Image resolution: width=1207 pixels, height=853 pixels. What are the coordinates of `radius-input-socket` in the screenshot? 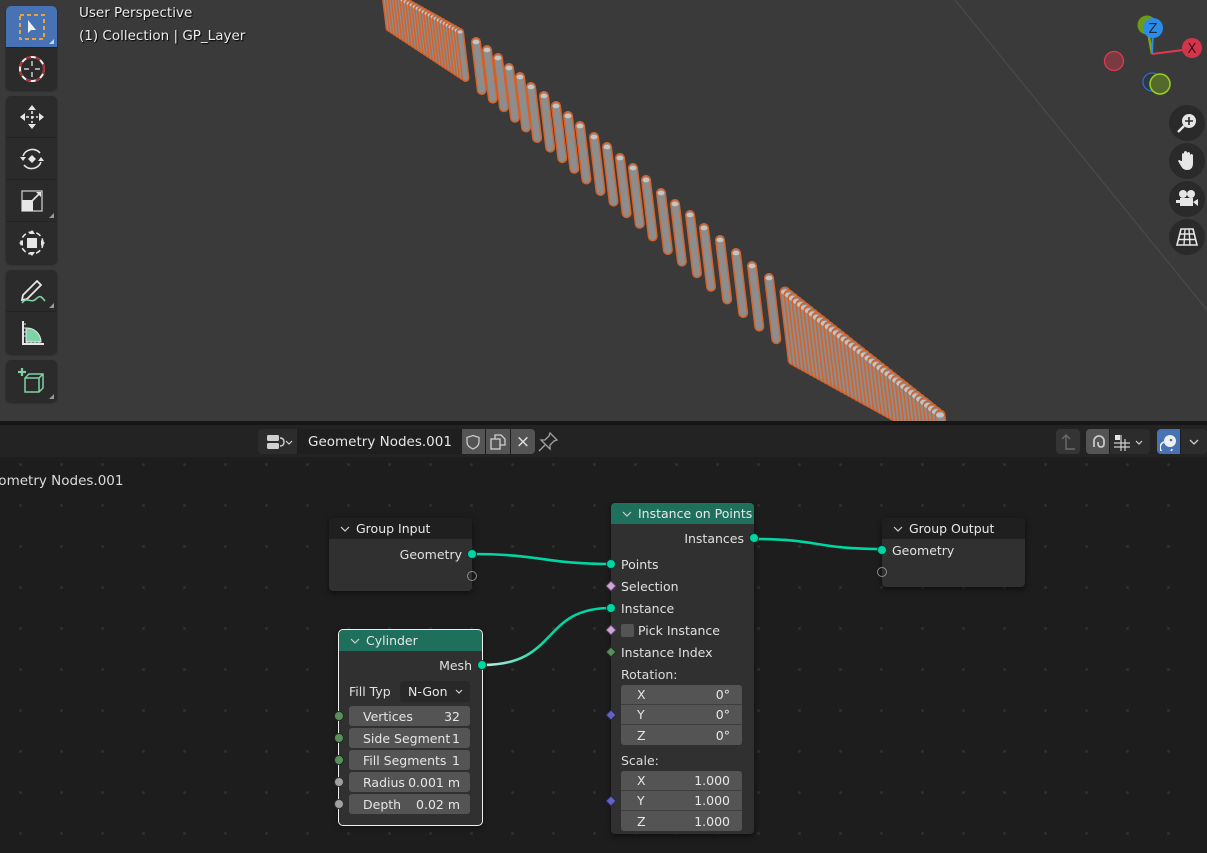 It's located at (339, 782).